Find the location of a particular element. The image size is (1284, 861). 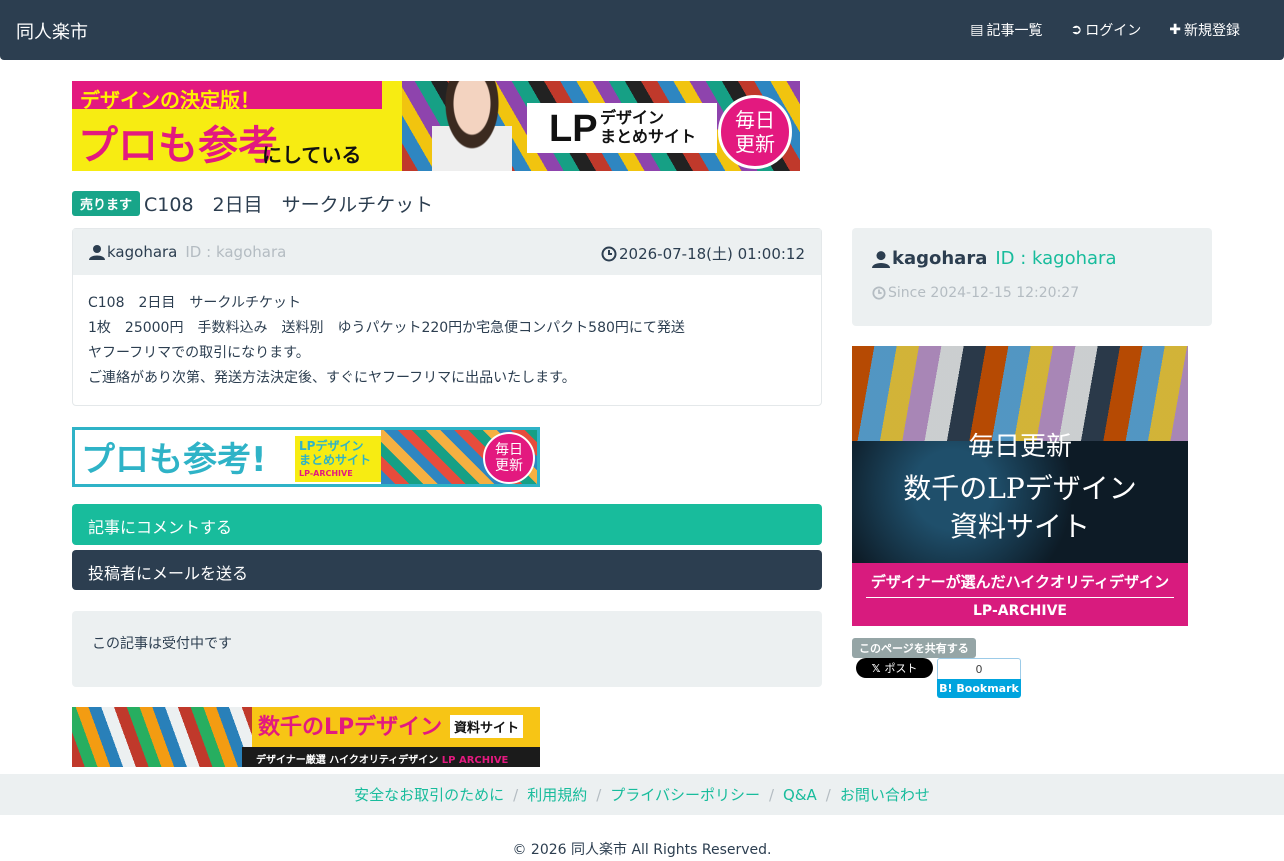

banner-side-logo: LP-ARCHIVE is located at coordinates (1020, 611).